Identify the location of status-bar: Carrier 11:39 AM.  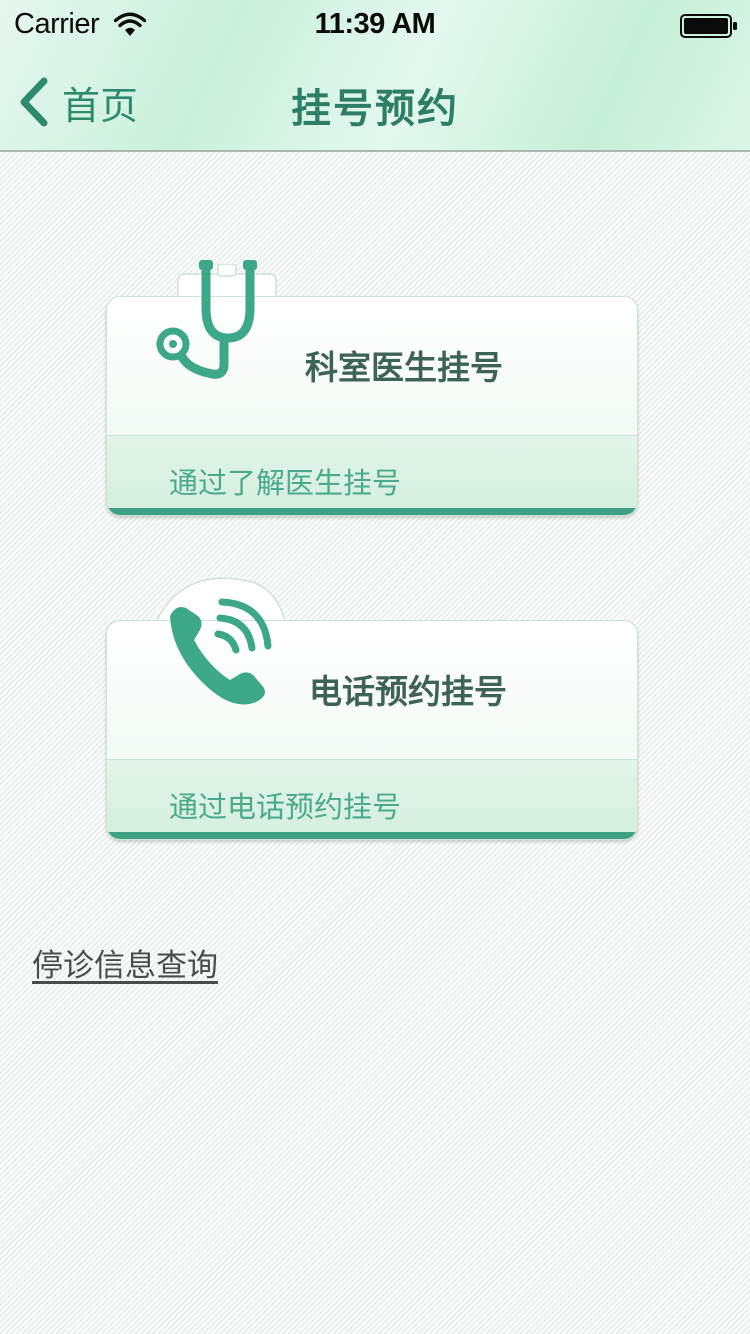
(375, 26).